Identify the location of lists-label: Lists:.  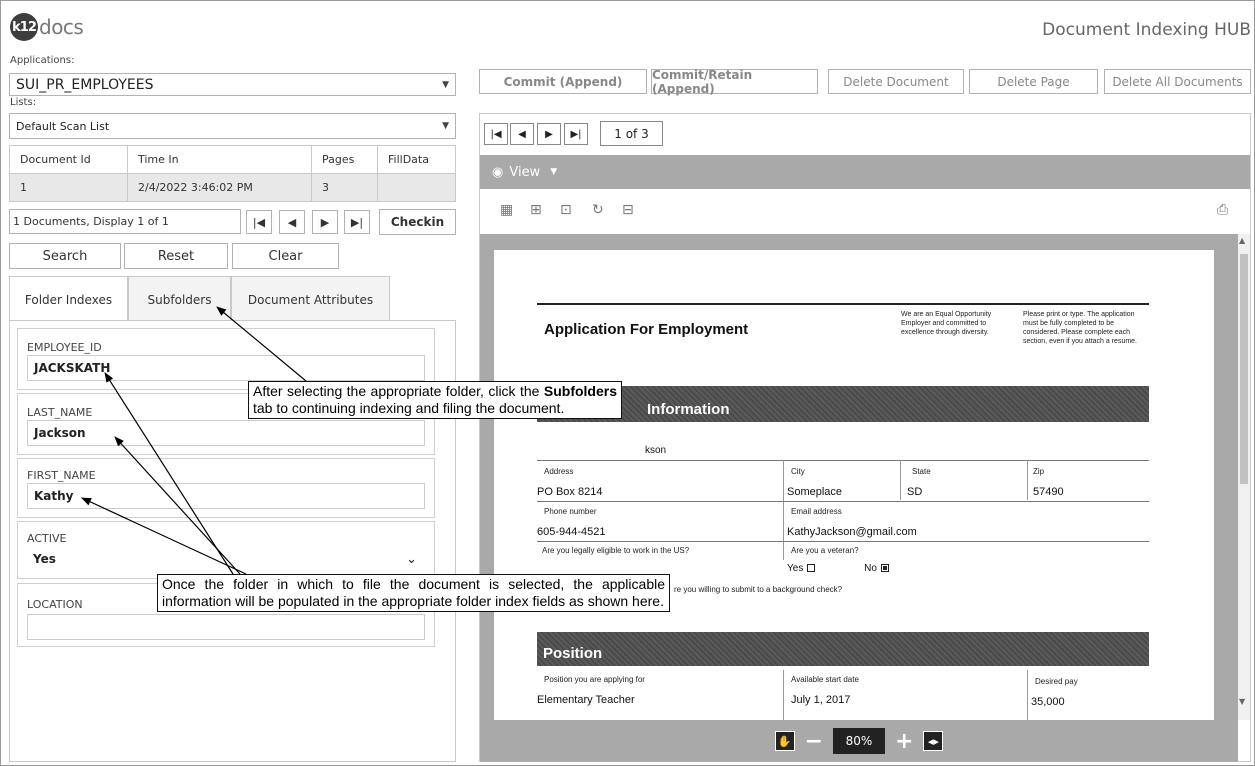
(23, 102).